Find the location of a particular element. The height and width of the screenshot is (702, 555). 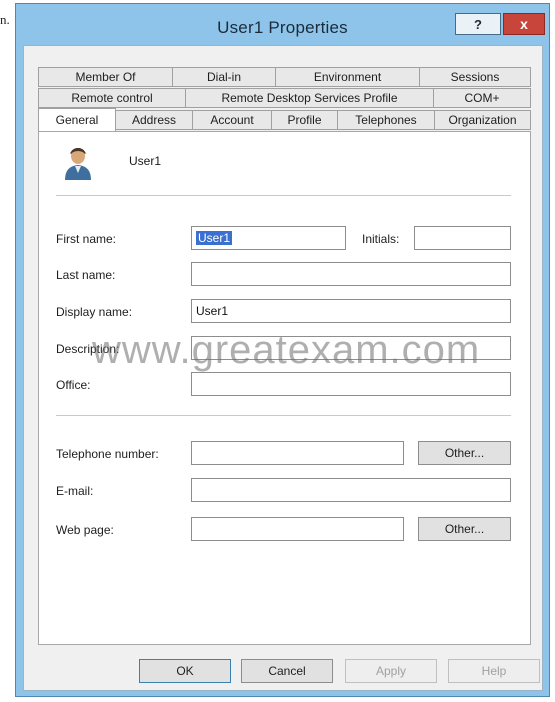

tab-row-1: Member Of Dial-in Environment Sessions is located at coordinates (284, 77).